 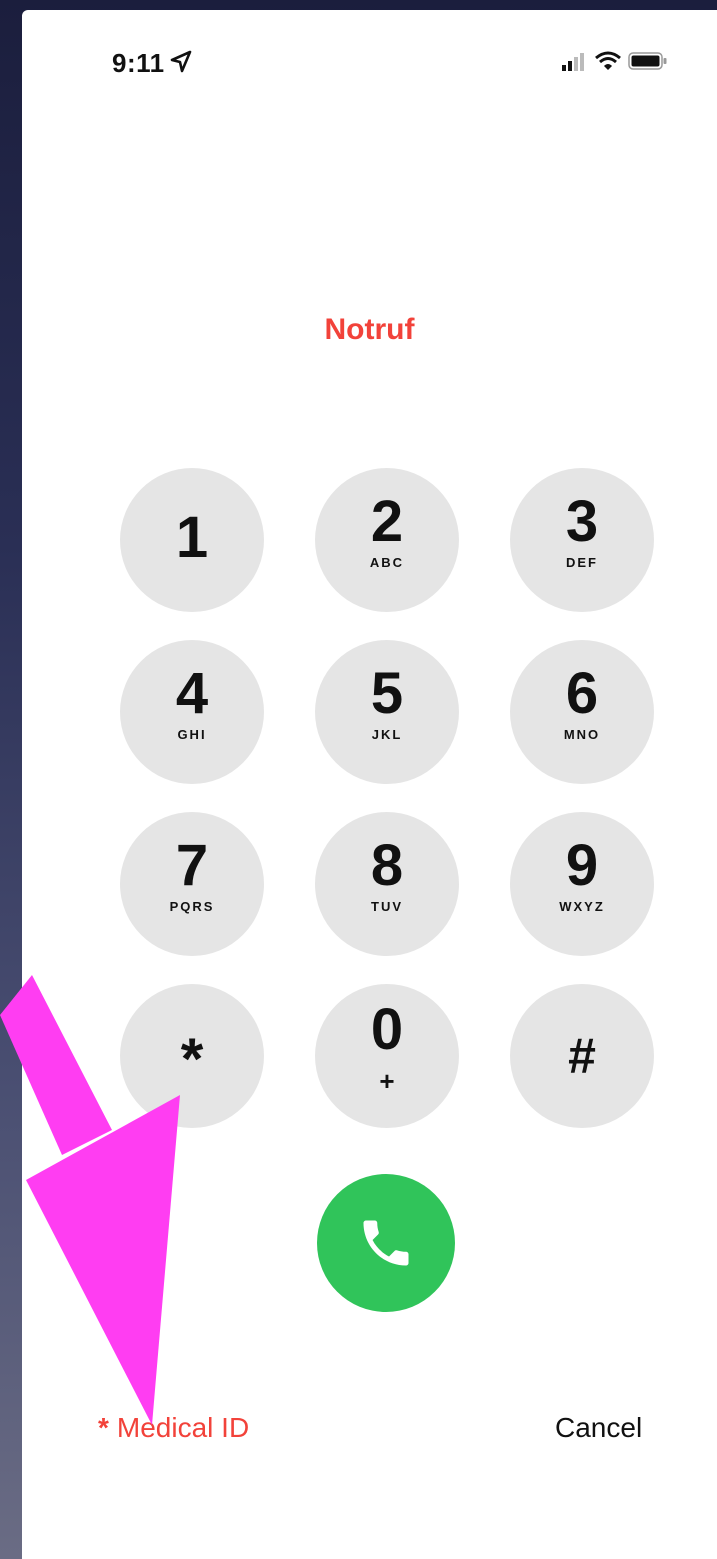 I want to click on phone-icon, so click(x=386, y=1243).